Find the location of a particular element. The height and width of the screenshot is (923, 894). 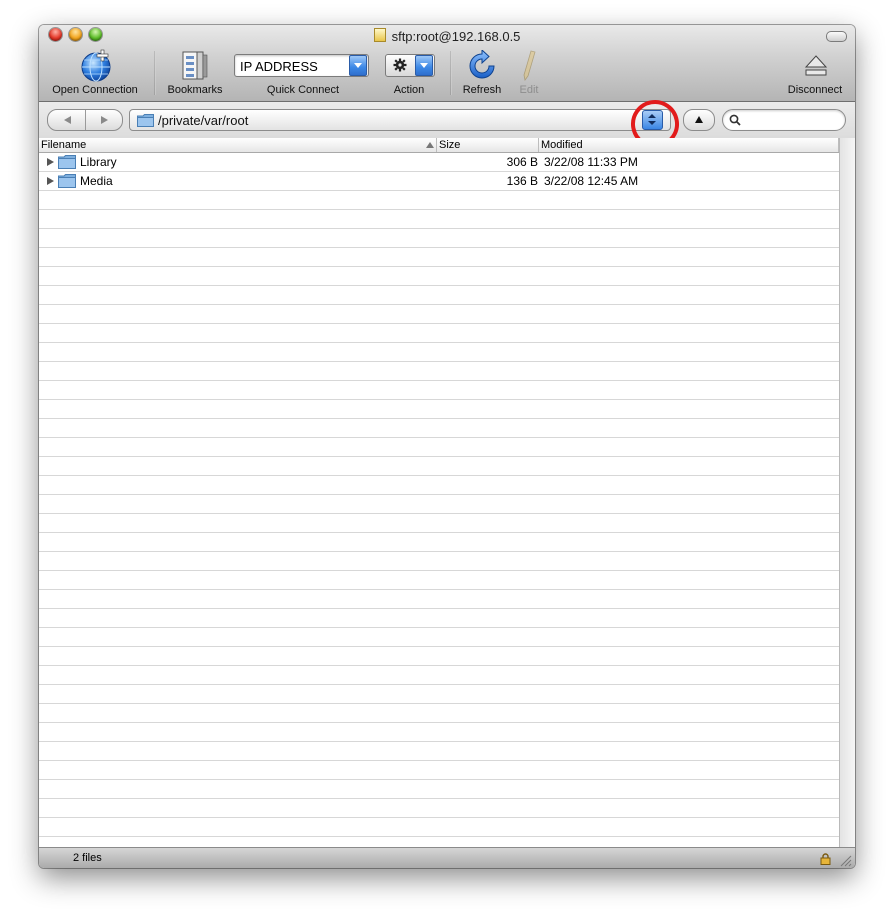

path-bar: /private/var/root is located at coordinates (447, 120).